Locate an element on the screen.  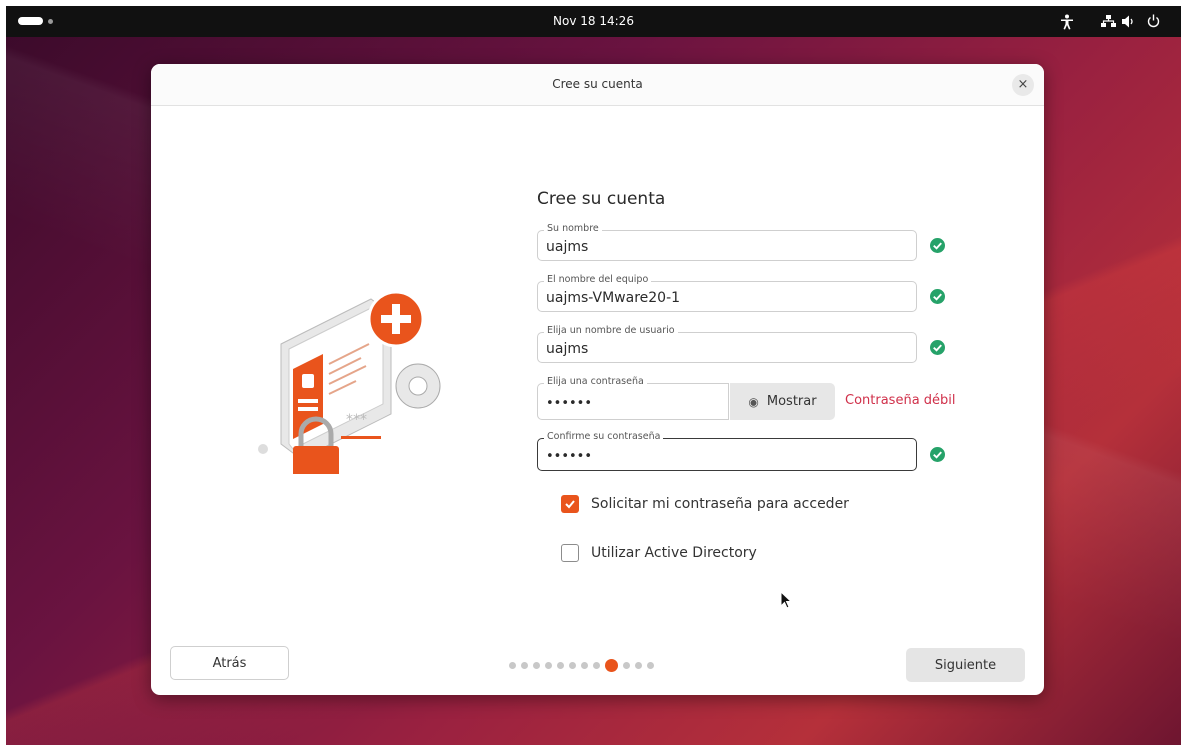
computer-name-field-value: uajms-VMware20-1 is located at coordinates (613, 298).